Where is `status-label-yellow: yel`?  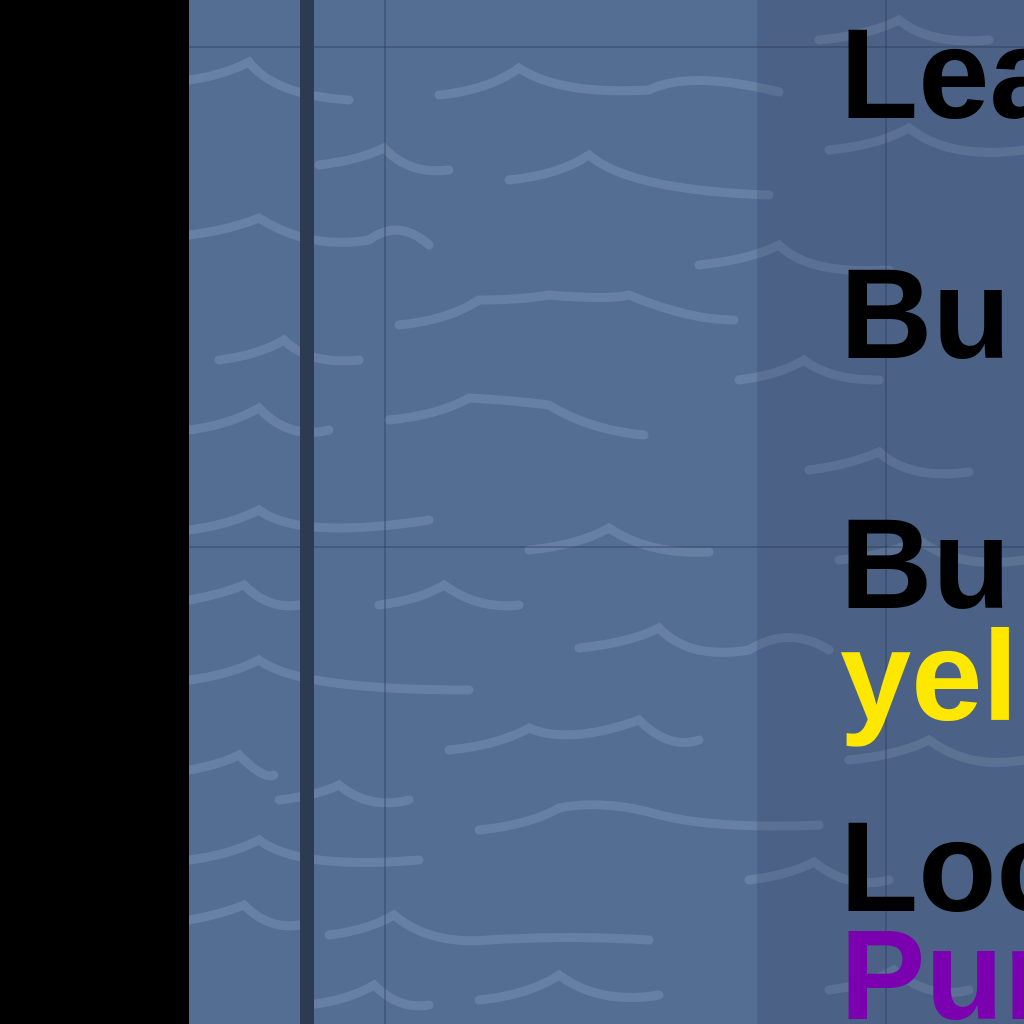
status-label-yellow: yel is located at coordinates (929, 676).